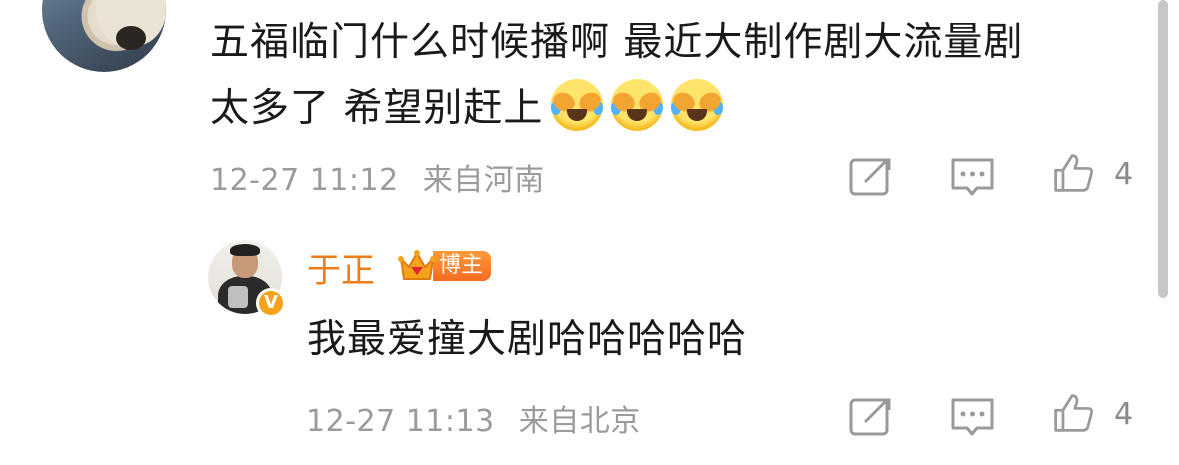 Image resolution: width=1179 pixels, height=465 pixels. Describe the element at coordinates (872, 177) in the screenshot. I see `repost-icon` at that location.